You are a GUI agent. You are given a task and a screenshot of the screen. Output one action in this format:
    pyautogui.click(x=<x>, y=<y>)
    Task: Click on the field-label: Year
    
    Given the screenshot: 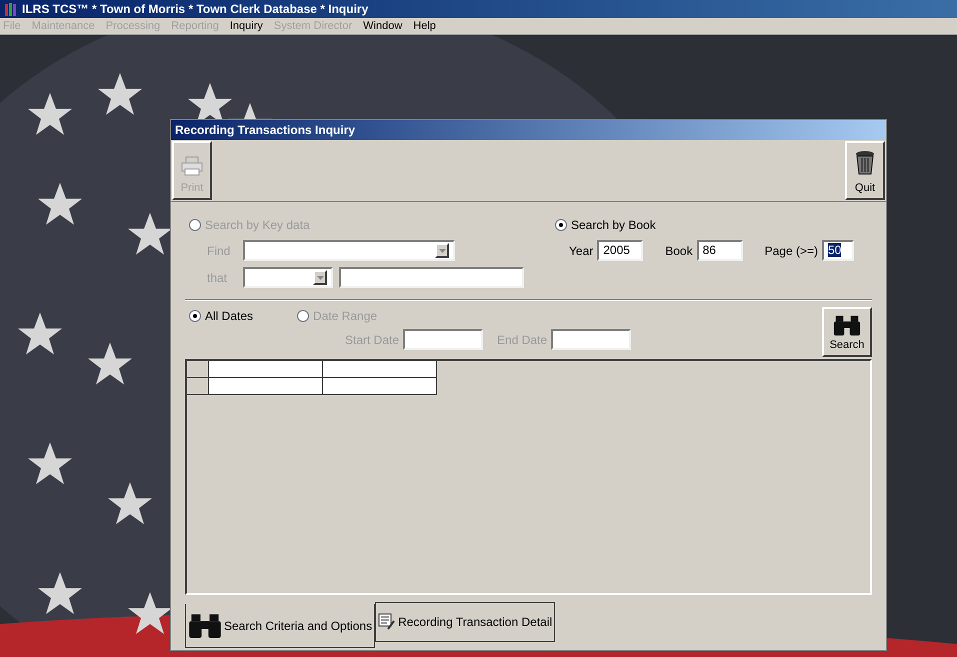 What is the action you would take?
    pyautogui.click(x=581, y=251)
    